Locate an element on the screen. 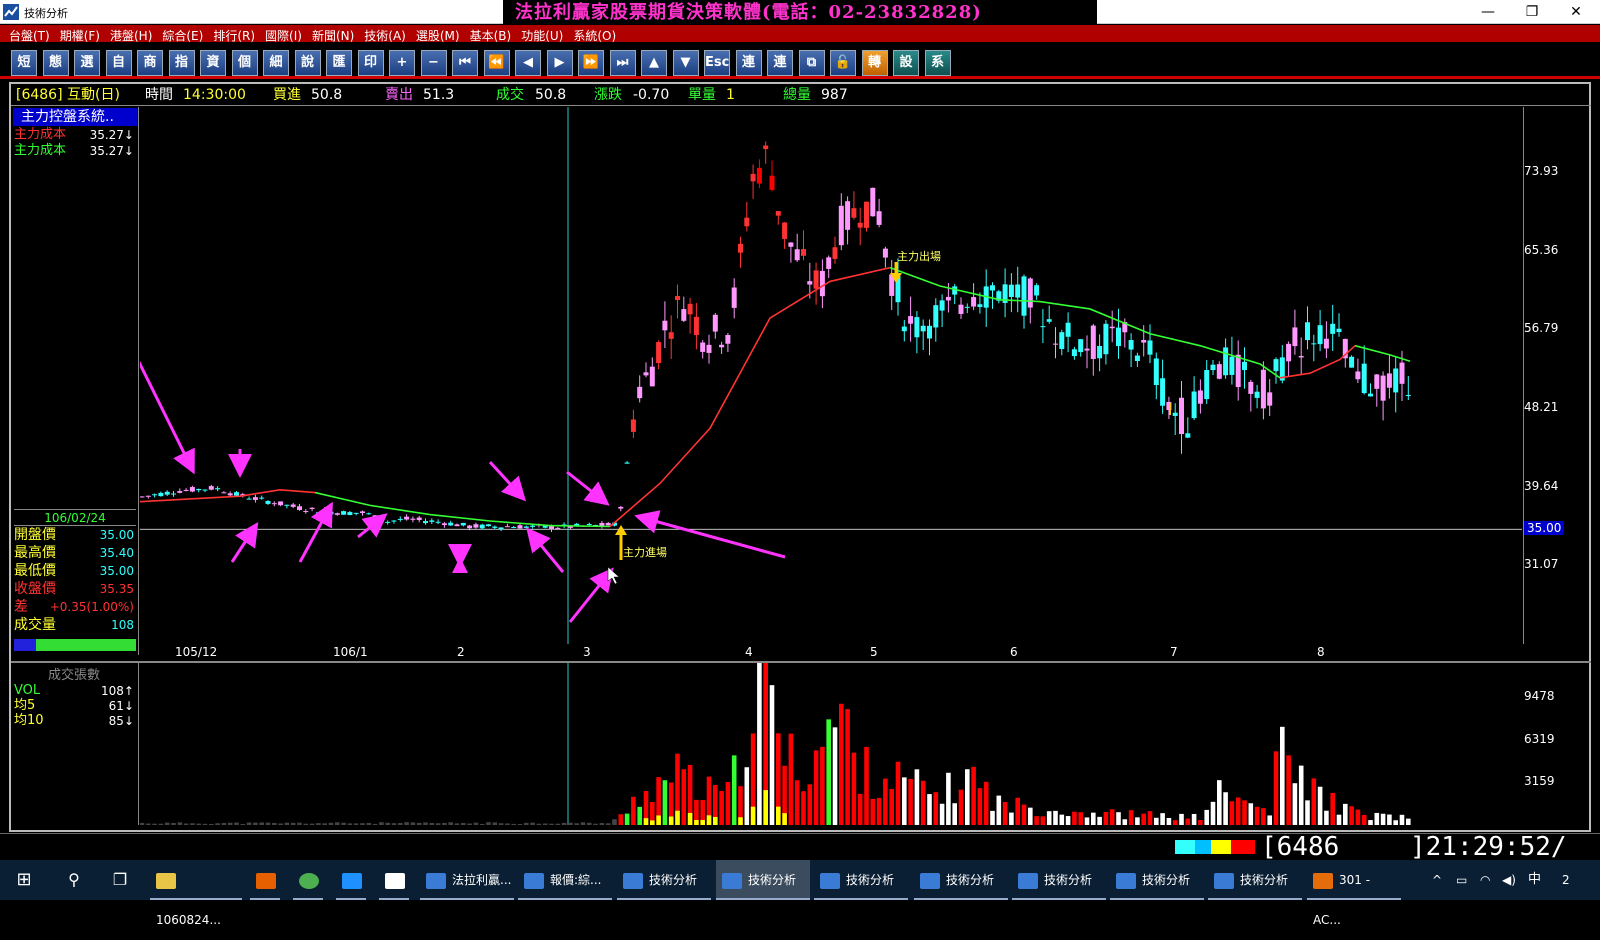 The height and width of the screenshot is (940, 1600). tray-chevron-icon: ^ is located at coordinates (1442, 880).